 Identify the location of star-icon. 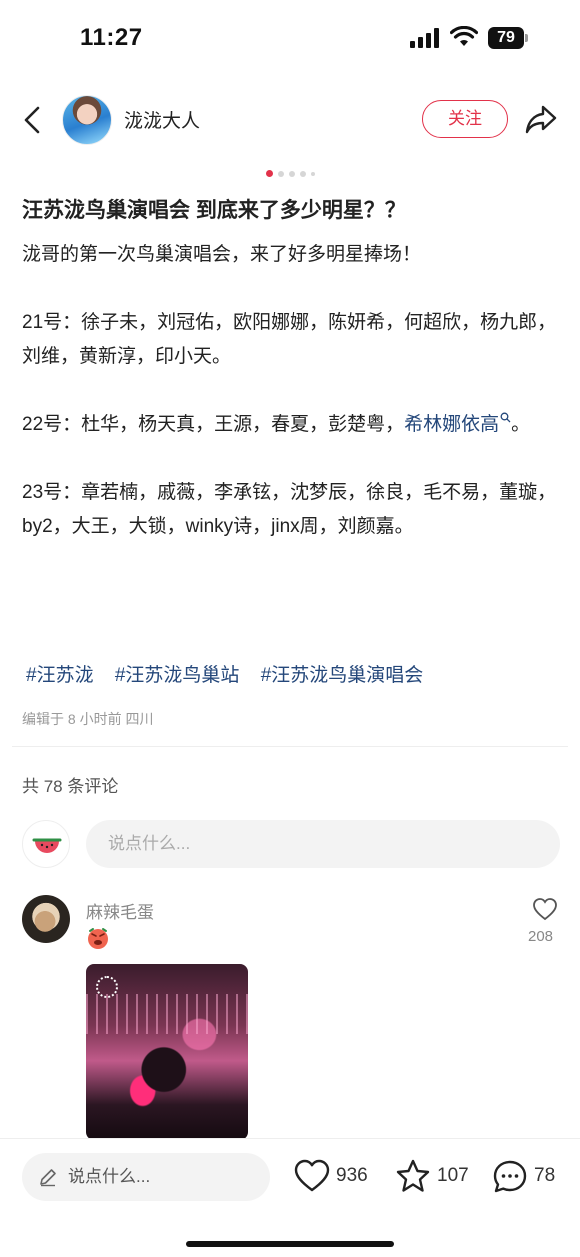
(413, 1175).